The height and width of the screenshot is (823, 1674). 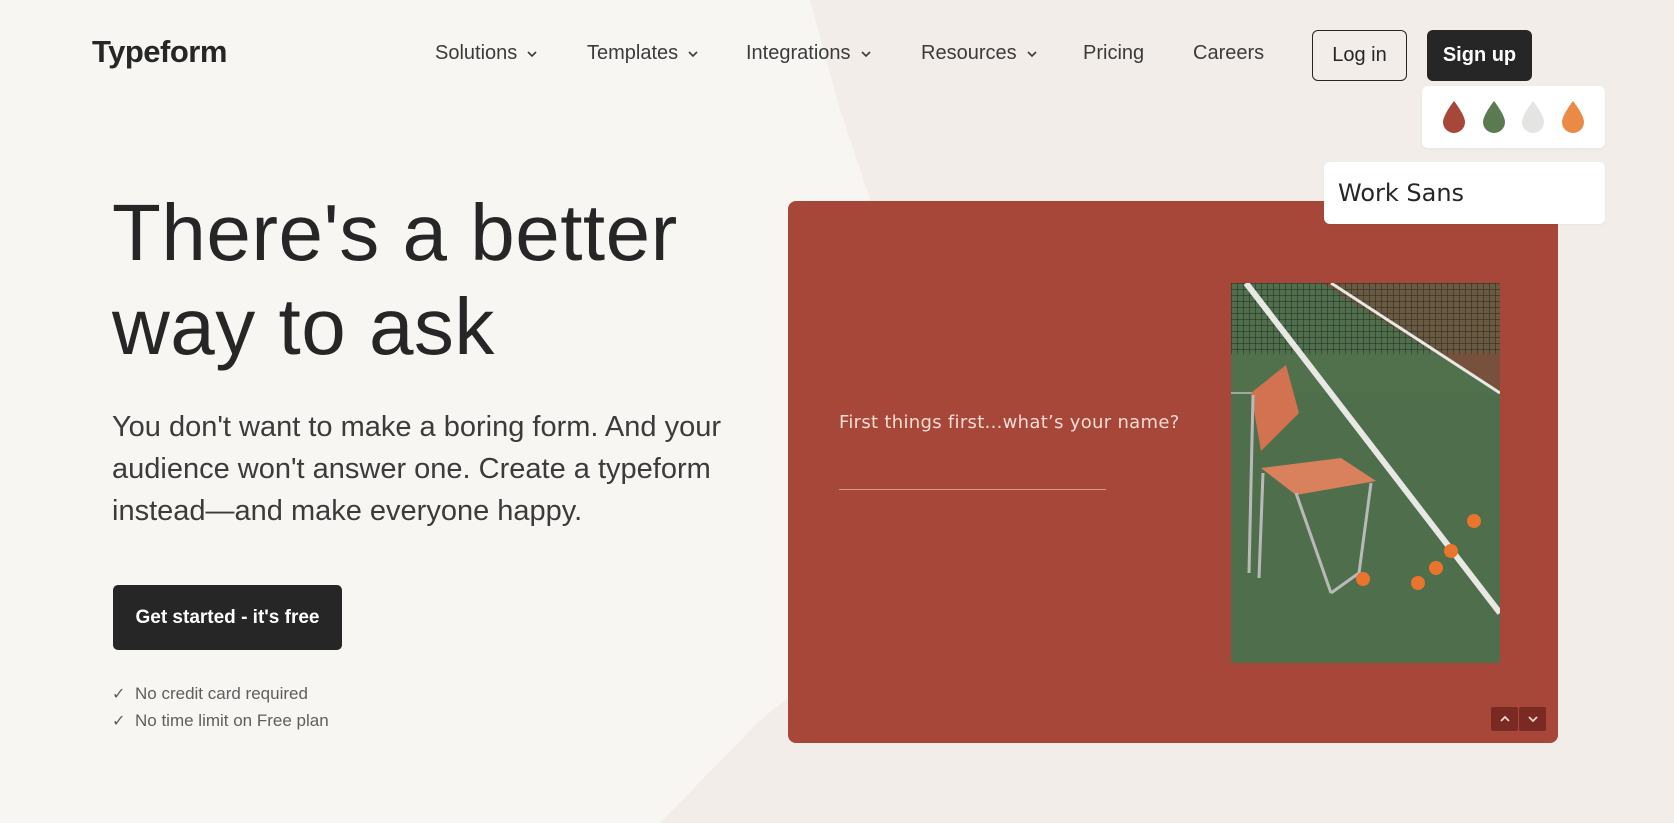 I want to click on nav-templates: Templates, so click(x=643, y=53).